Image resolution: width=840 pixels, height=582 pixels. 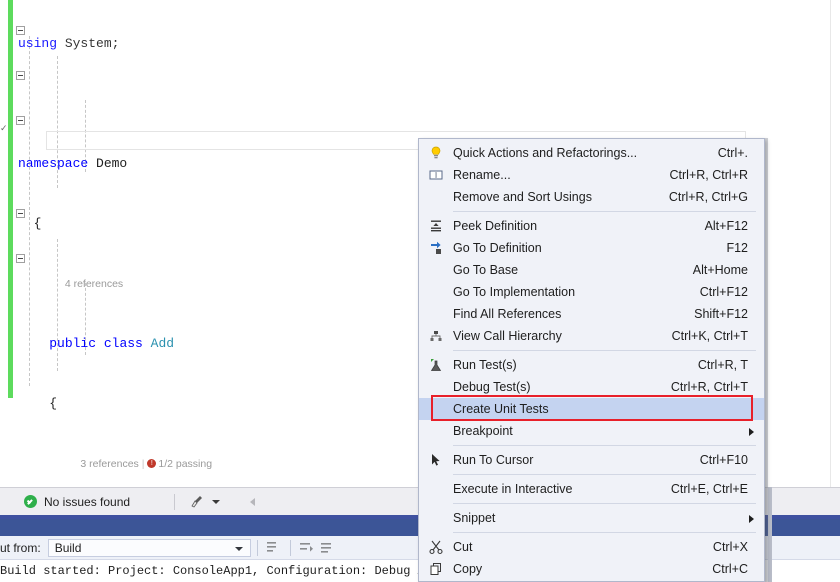 I want to click on menu-item-breakpoint: Breakpoint, so click(x=591, y=431).